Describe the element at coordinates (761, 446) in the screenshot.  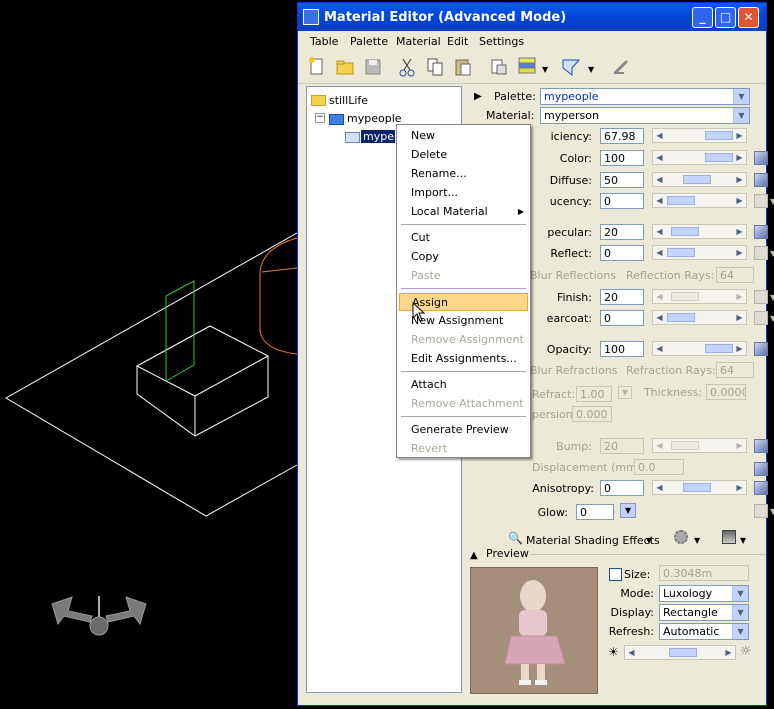
I see `bump-map-icon` at that location.